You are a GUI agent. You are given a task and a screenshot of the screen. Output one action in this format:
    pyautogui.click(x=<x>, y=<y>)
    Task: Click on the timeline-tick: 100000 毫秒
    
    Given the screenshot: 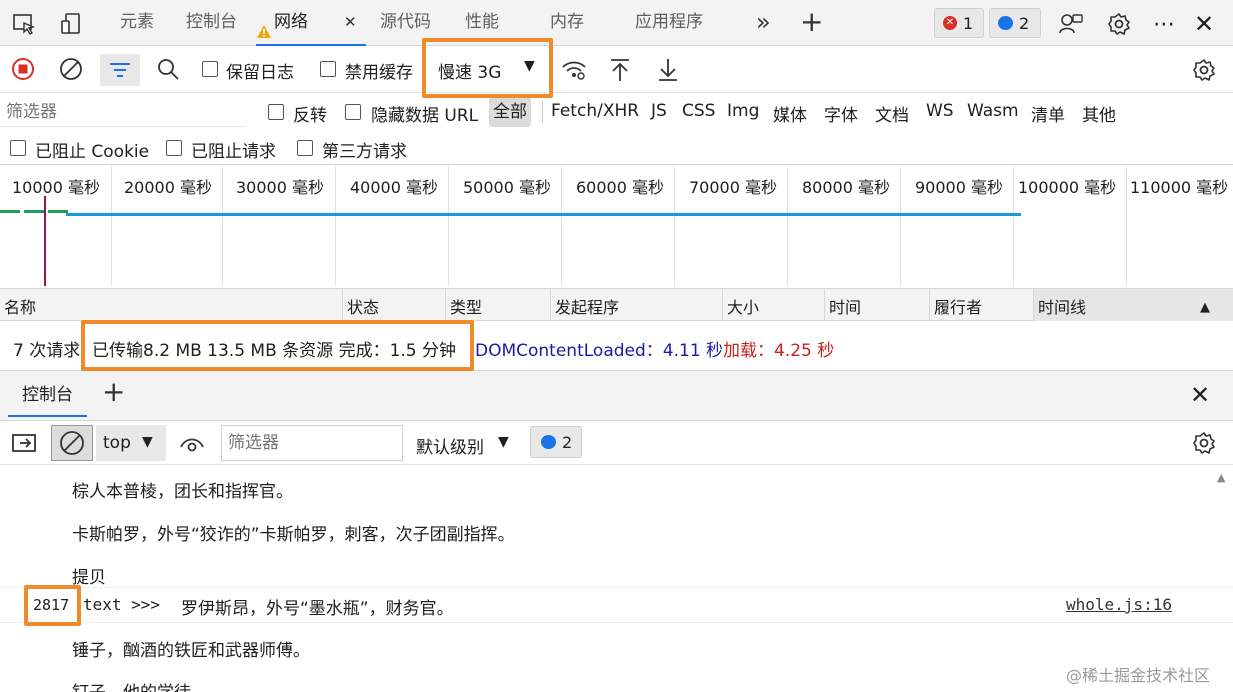 What is the action you would take?
    pyautogui.click(x=1070, y=226)
    